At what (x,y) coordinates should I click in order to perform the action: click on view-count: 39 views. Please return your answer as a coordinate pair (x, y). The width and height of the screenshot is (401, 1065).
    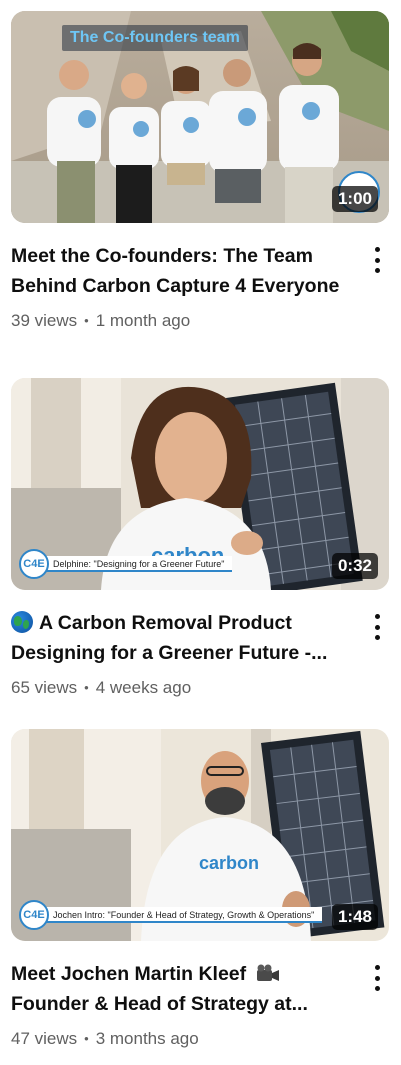
    Looking at the image, I should click on (44, 320).